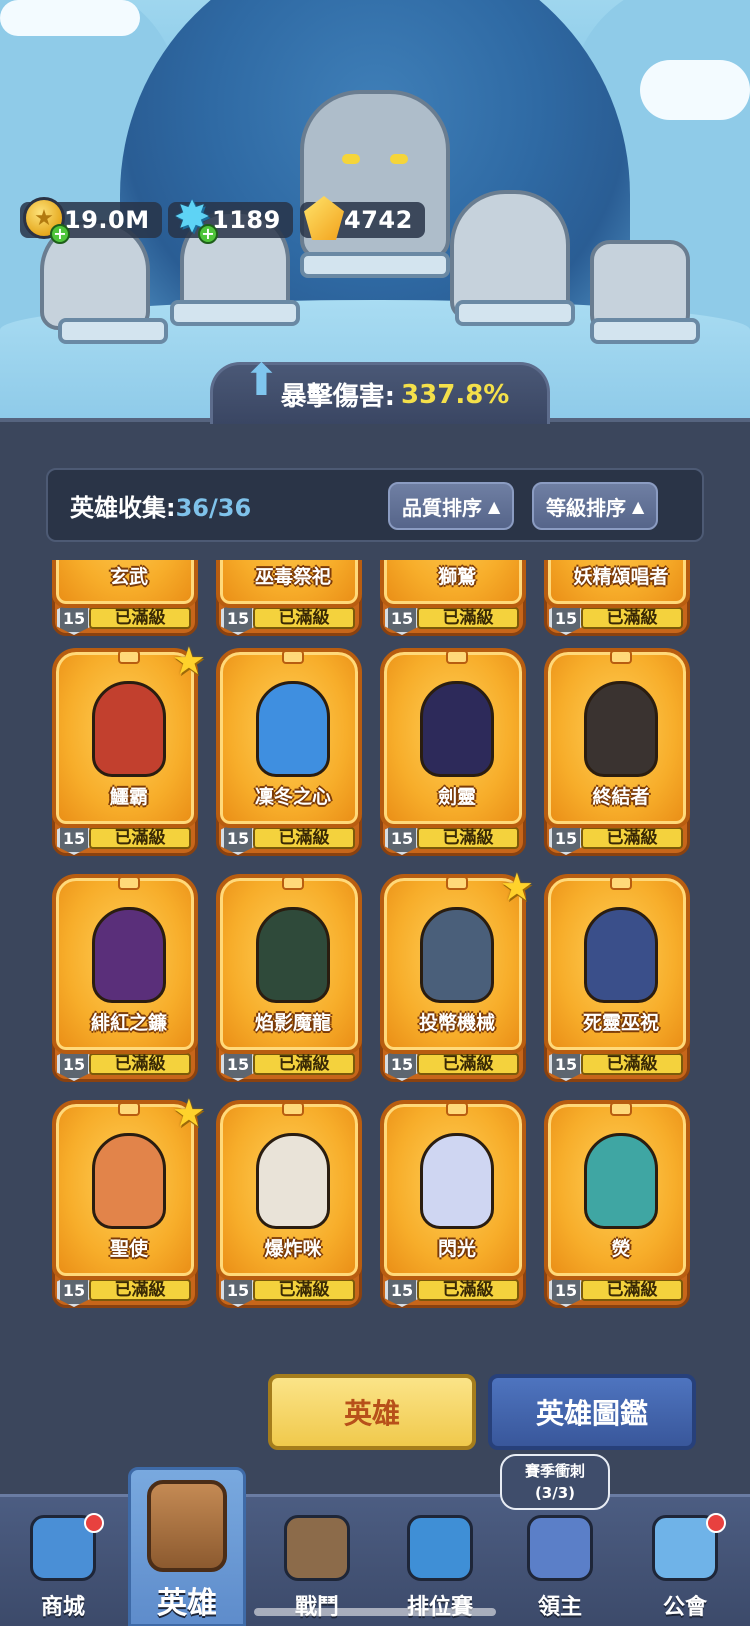 The image size is (750, 1626). I want to click on hero-card: 15 已滿級 鱷霸 ★, so click(129, 749).